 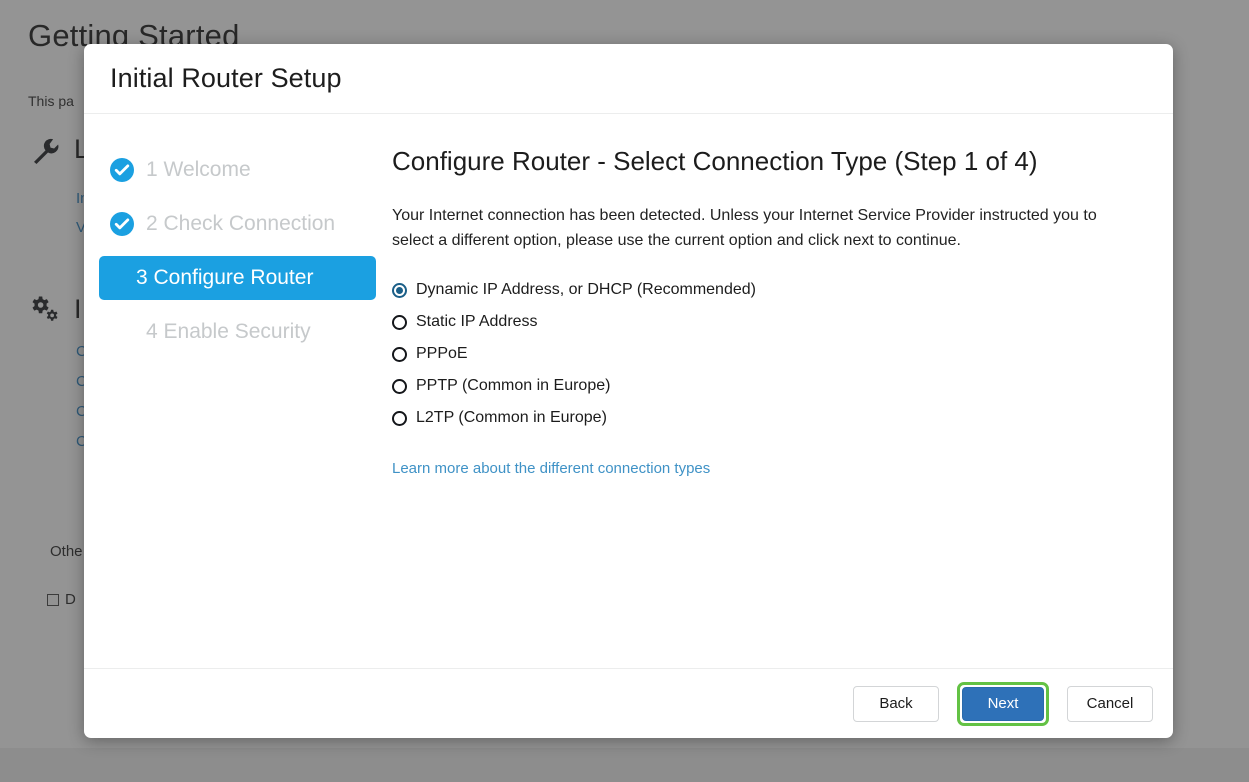 I want to click on dialog-footer: Back Next Cancel, so click(x=628, y=703).